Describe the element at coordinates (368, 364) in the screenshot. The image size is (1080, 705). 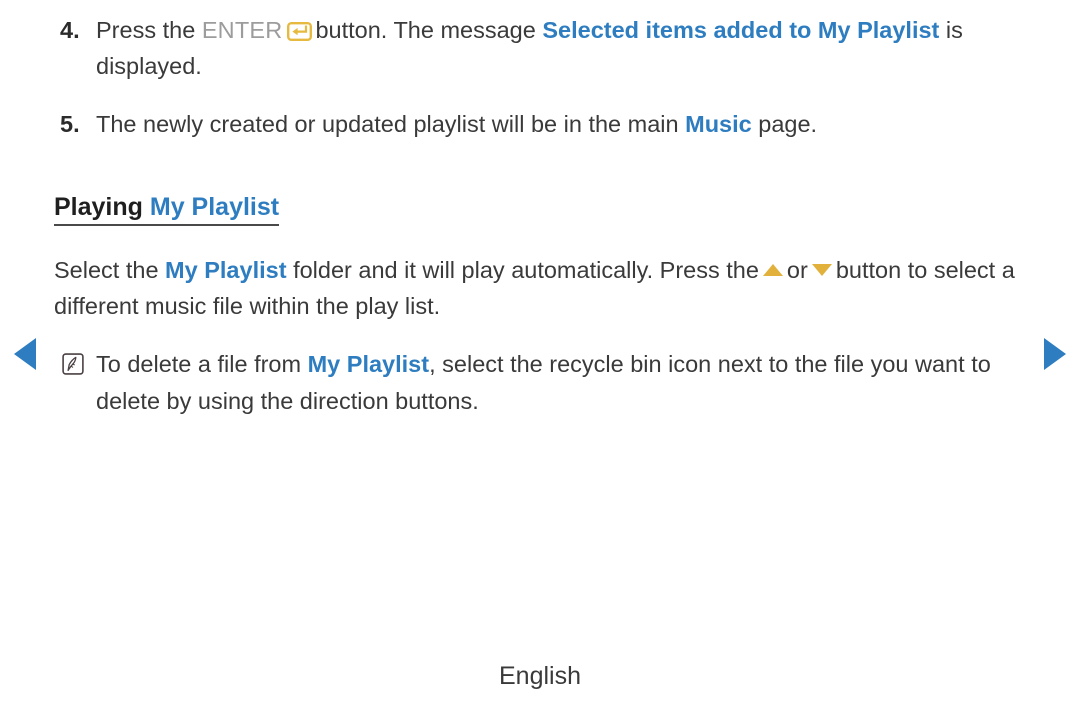
I see `note-my-playlist-highlight: My Playlist` at that location.